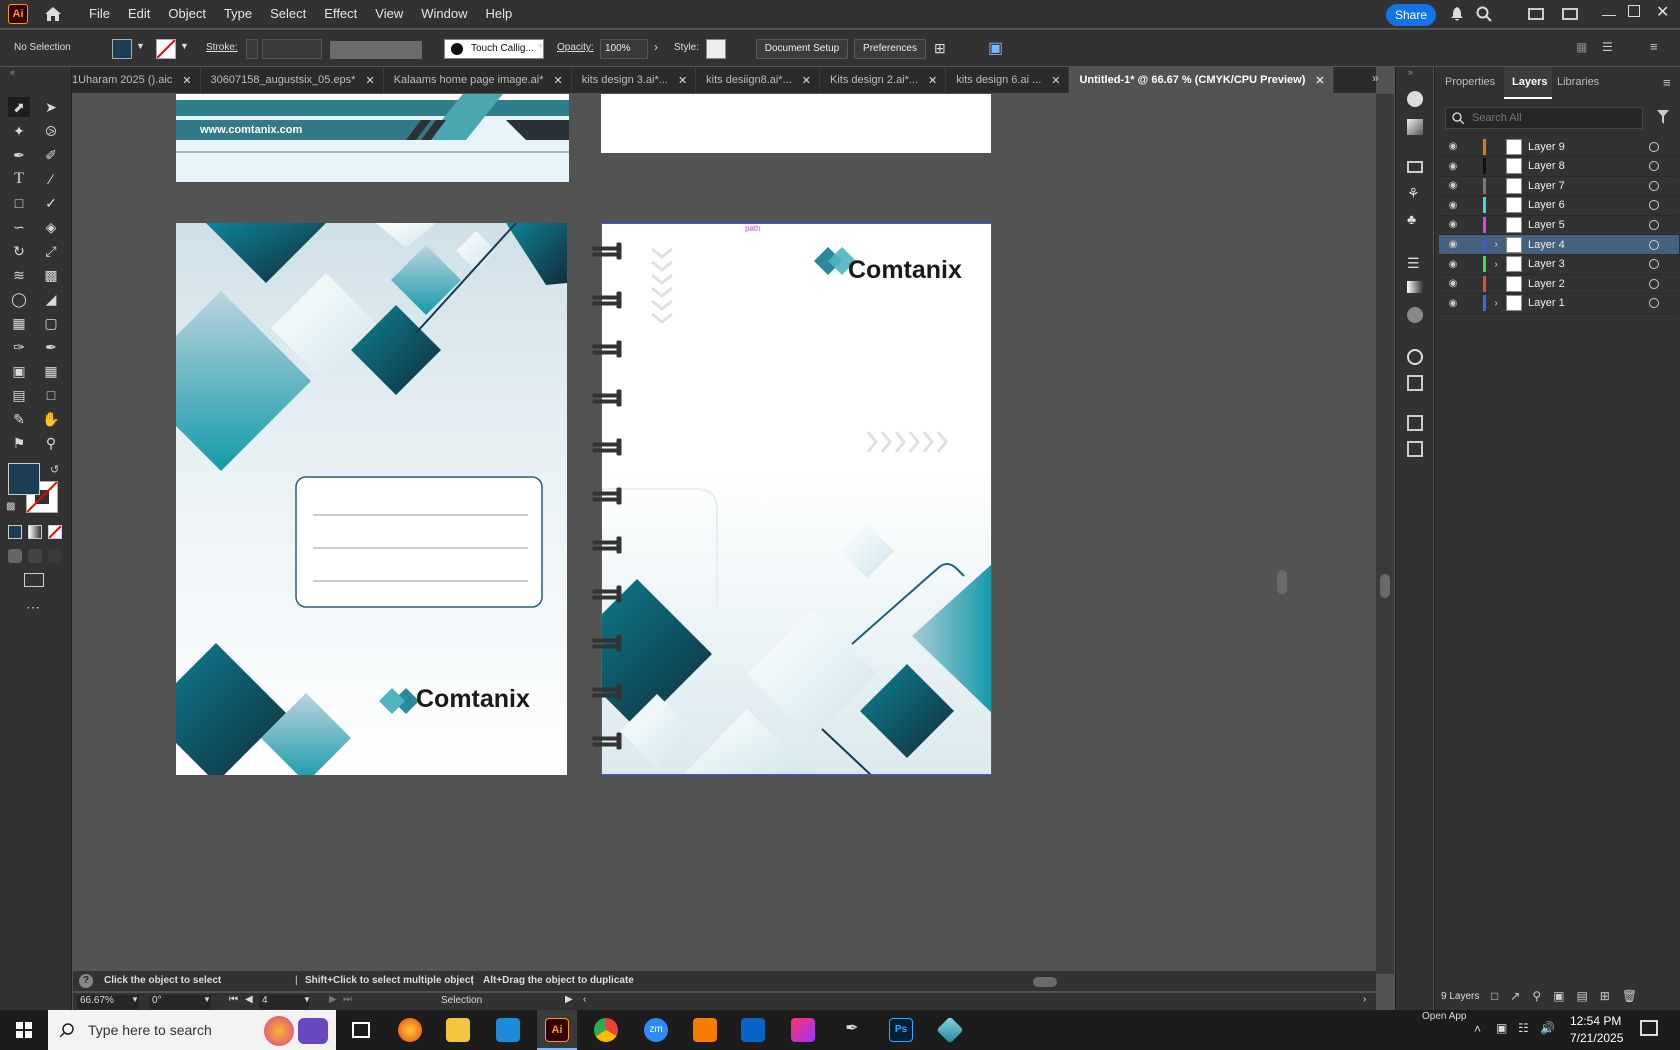 The width and height of the screenshot is (1680, 1050). What do you see at coordinates (1570, 14) in the screenshot?
I see `workspace-icon` at bounding box center [1570, 14].